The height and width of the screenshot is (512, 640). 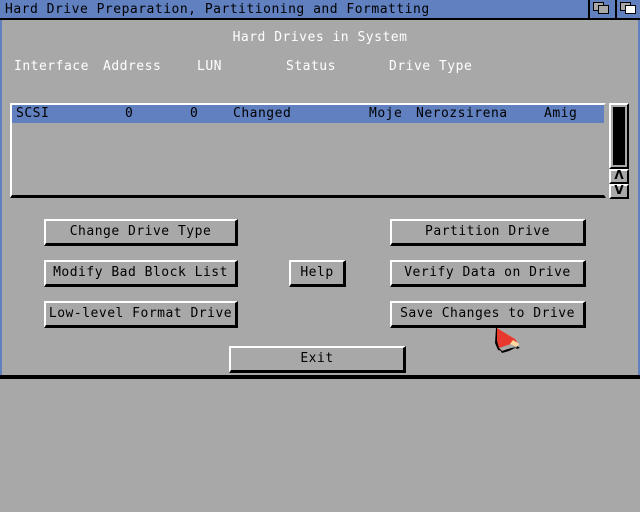 I want to click on cell-model: Moje, so click(x=386, y=113).